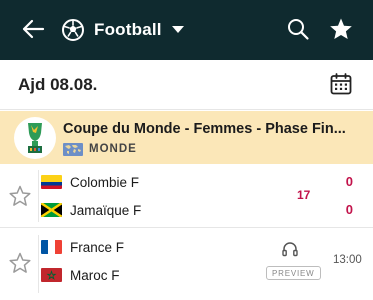  Describe the element at coordinates (73, 149) in the screenshot. I see `world-map-icon` at that location.